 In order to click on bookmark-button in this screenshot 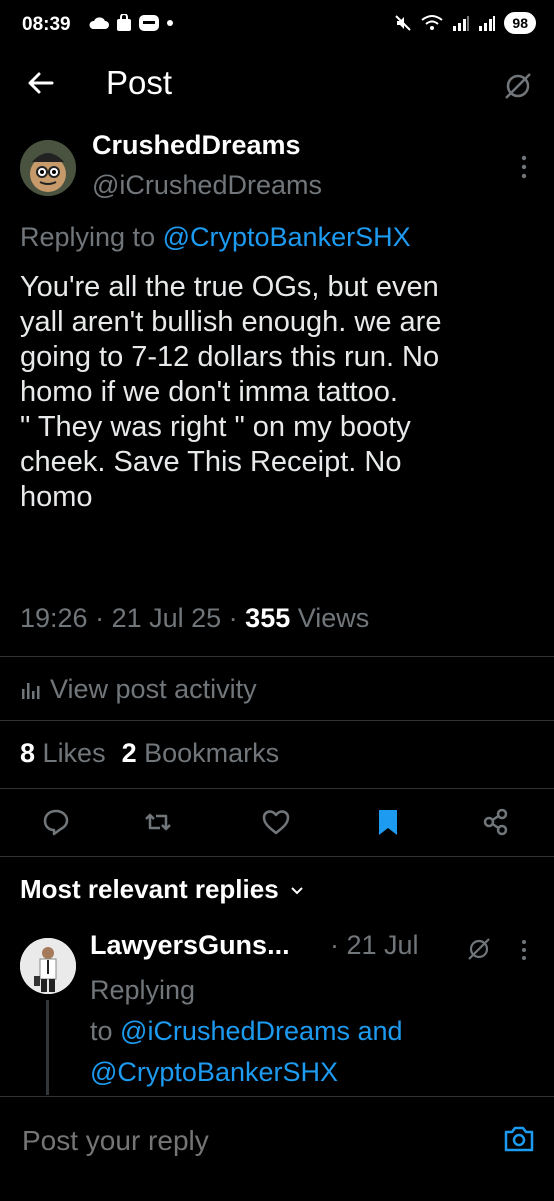, I will do `click(388, 822)`.